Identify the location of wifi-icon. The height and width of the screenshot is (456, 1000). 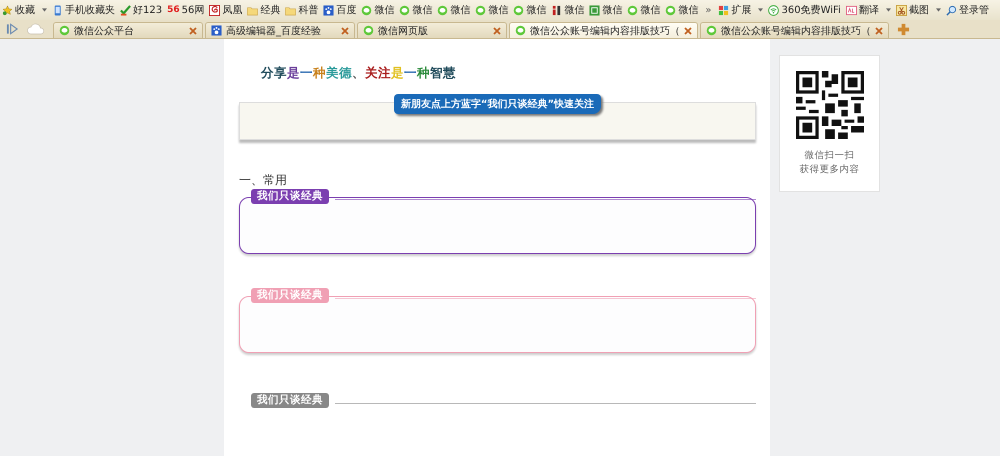
(774, 10).